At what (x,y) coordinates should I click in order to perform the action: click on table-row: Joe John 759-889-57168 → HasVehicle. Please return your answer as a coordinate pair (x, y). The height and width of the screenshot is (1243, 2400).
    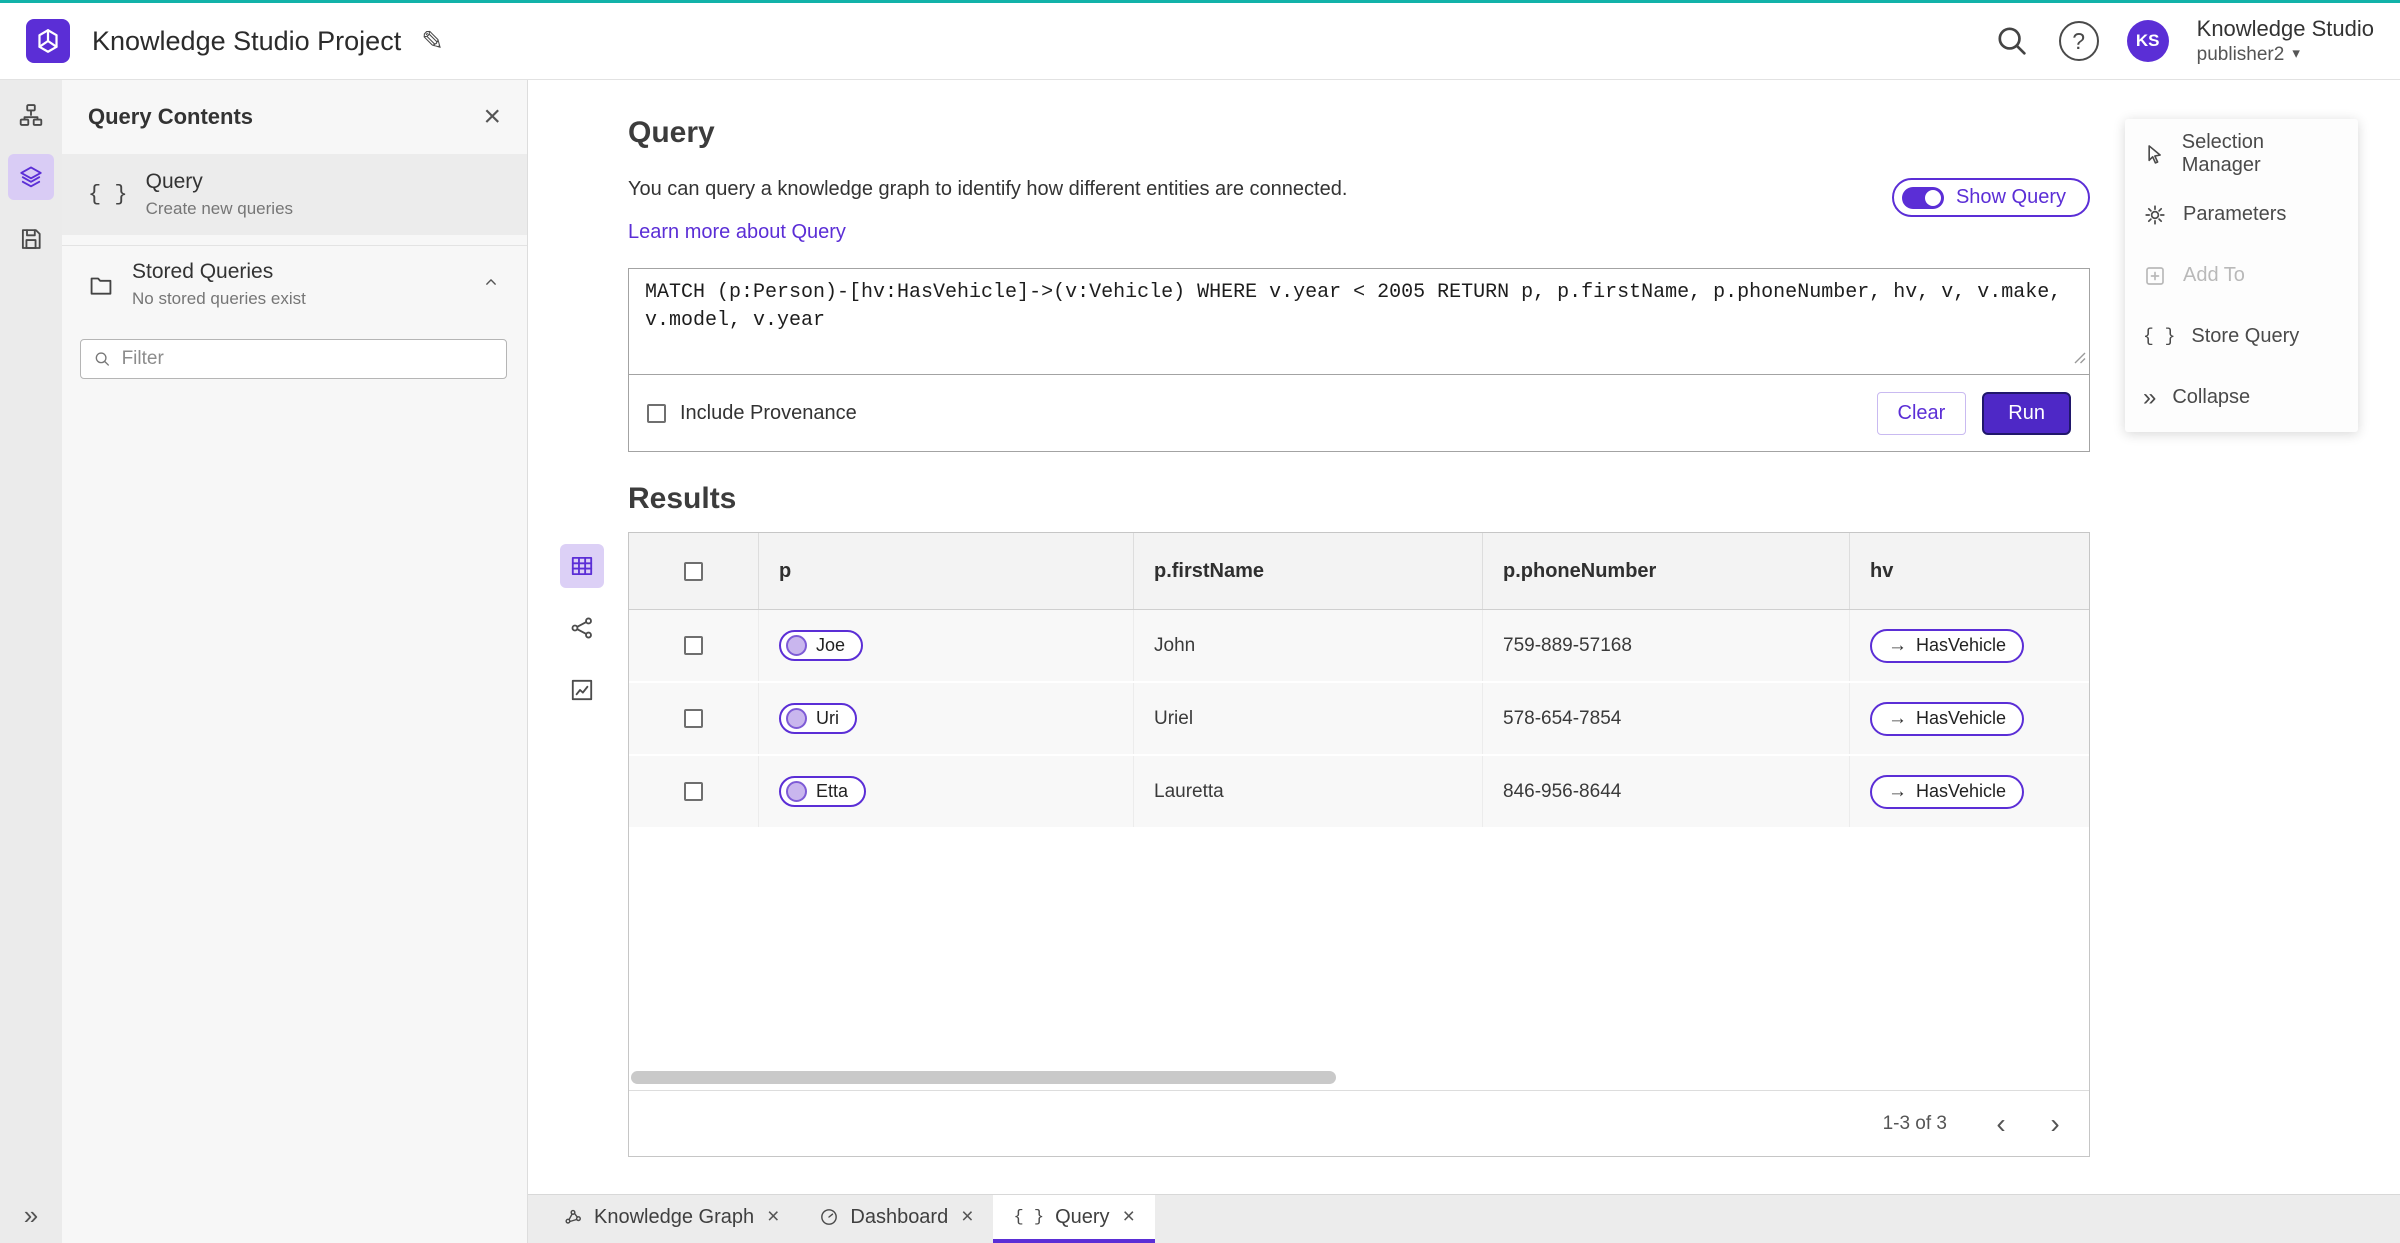
    Looking at the image, I should click on (1359, 646).